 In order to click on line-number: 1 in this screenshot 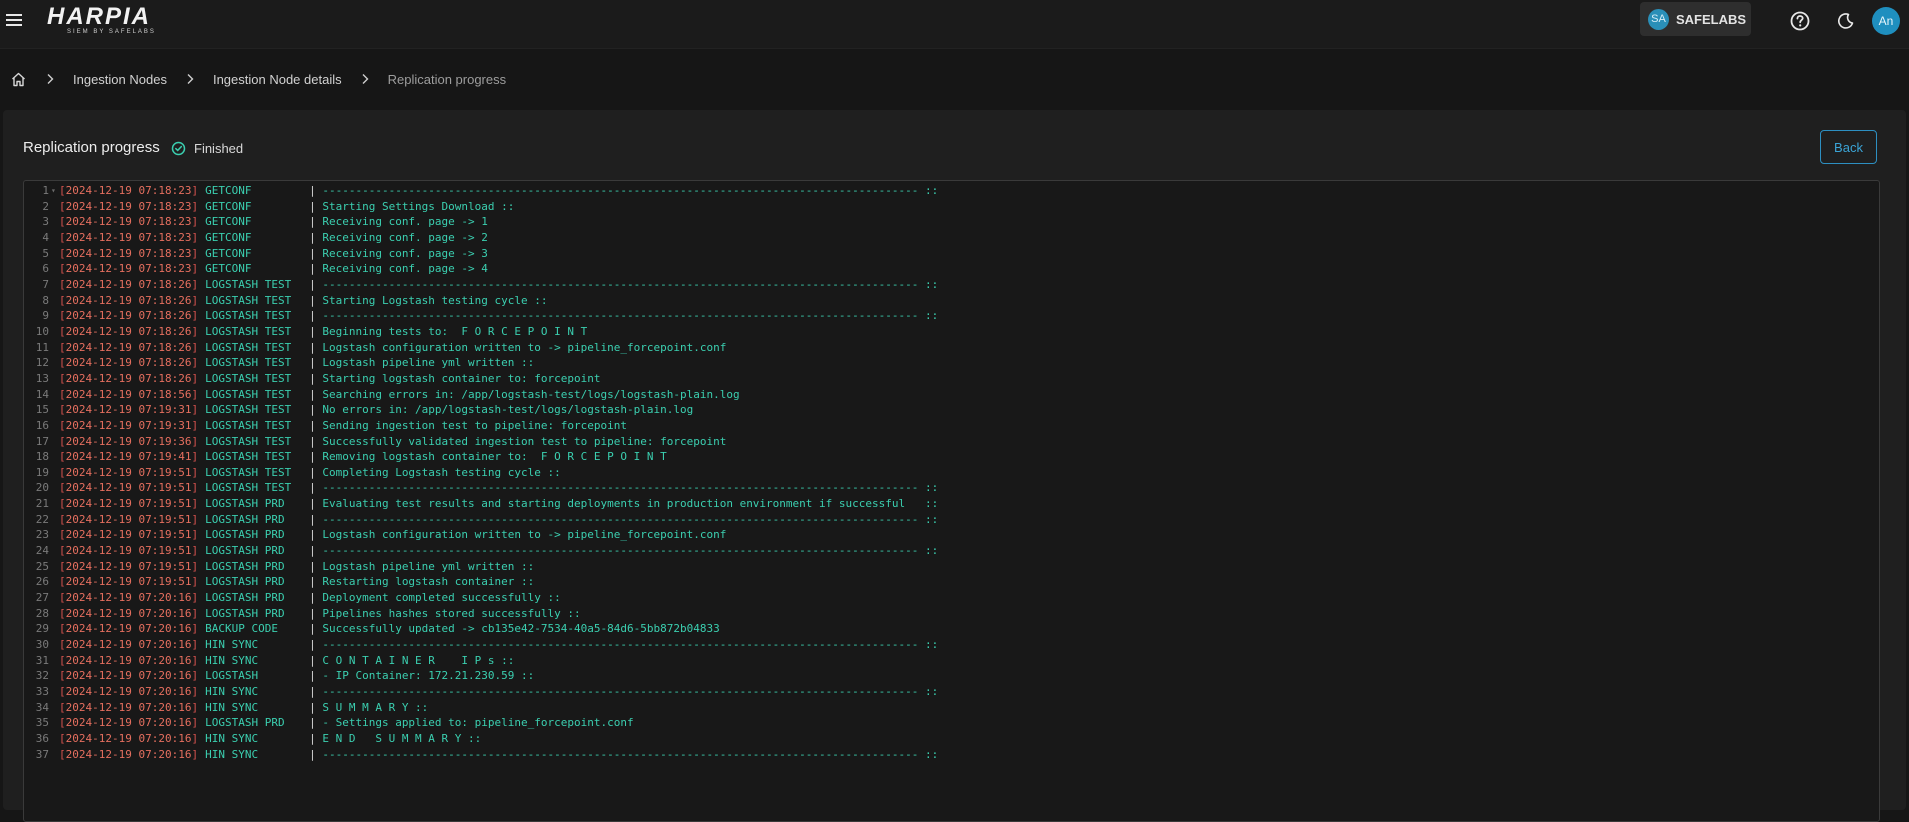, I will do `click(45, 190)`.